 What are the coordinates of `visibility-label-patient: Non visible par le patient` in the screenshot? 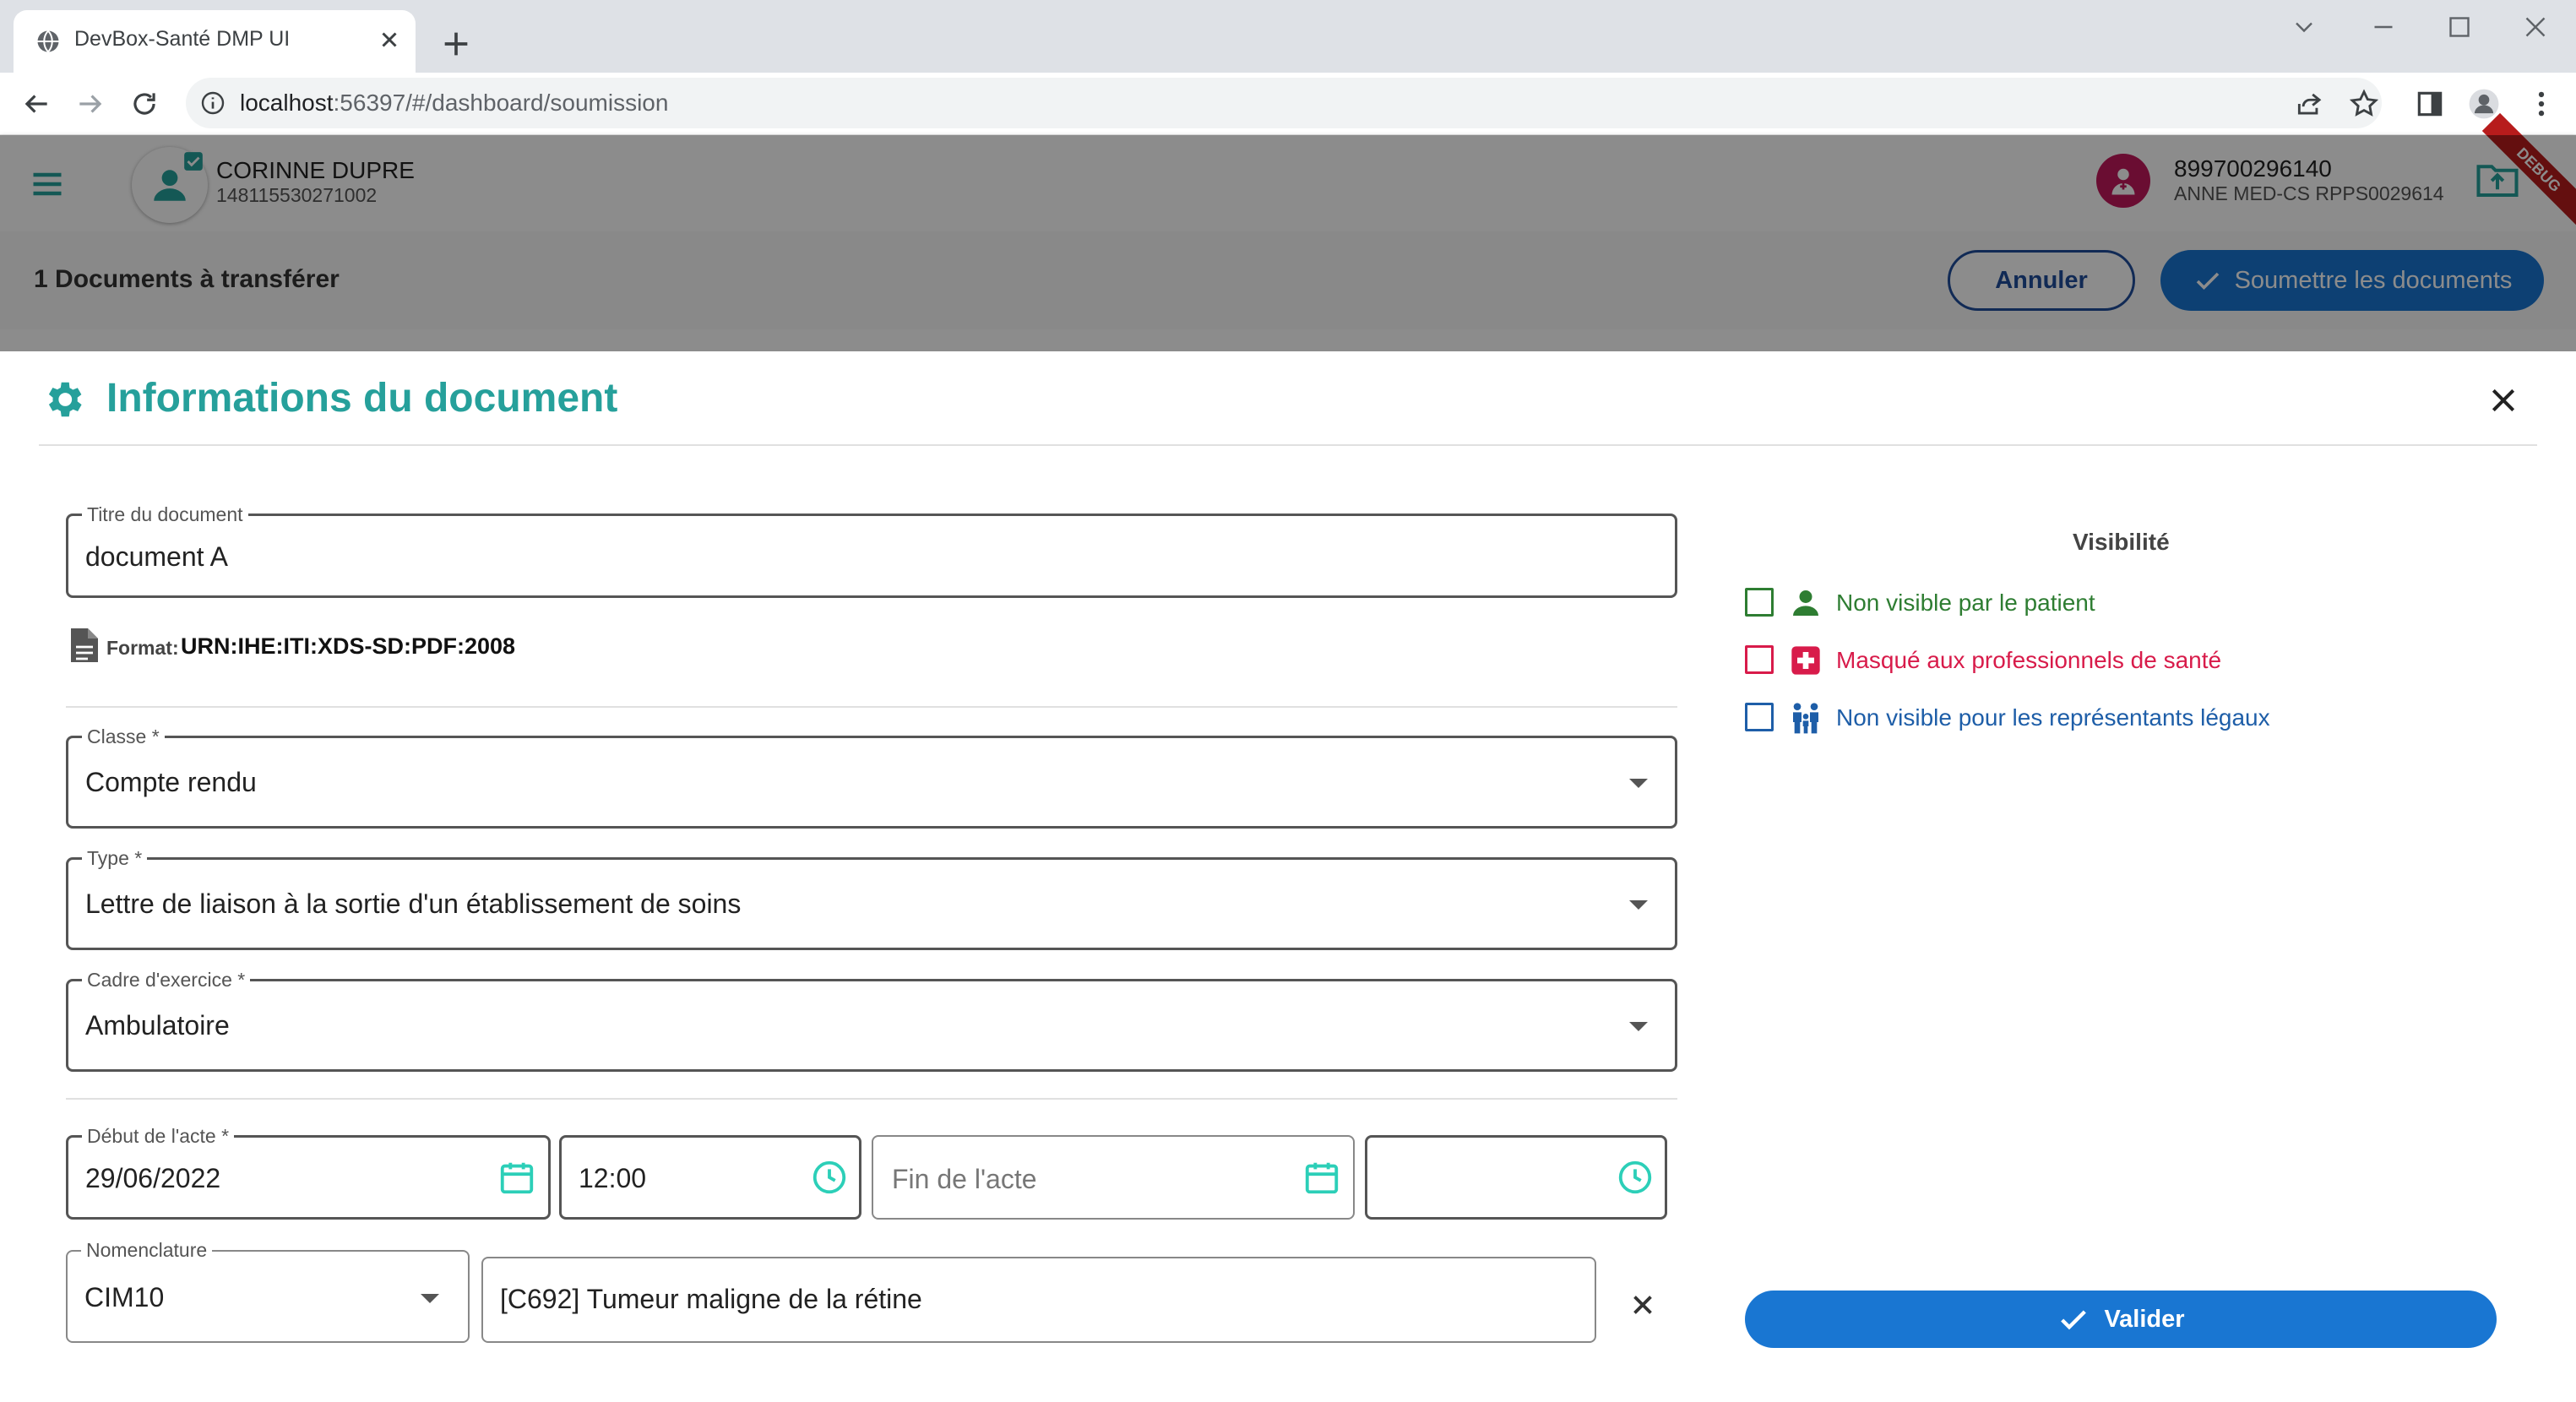 It's located at (1965, 603).